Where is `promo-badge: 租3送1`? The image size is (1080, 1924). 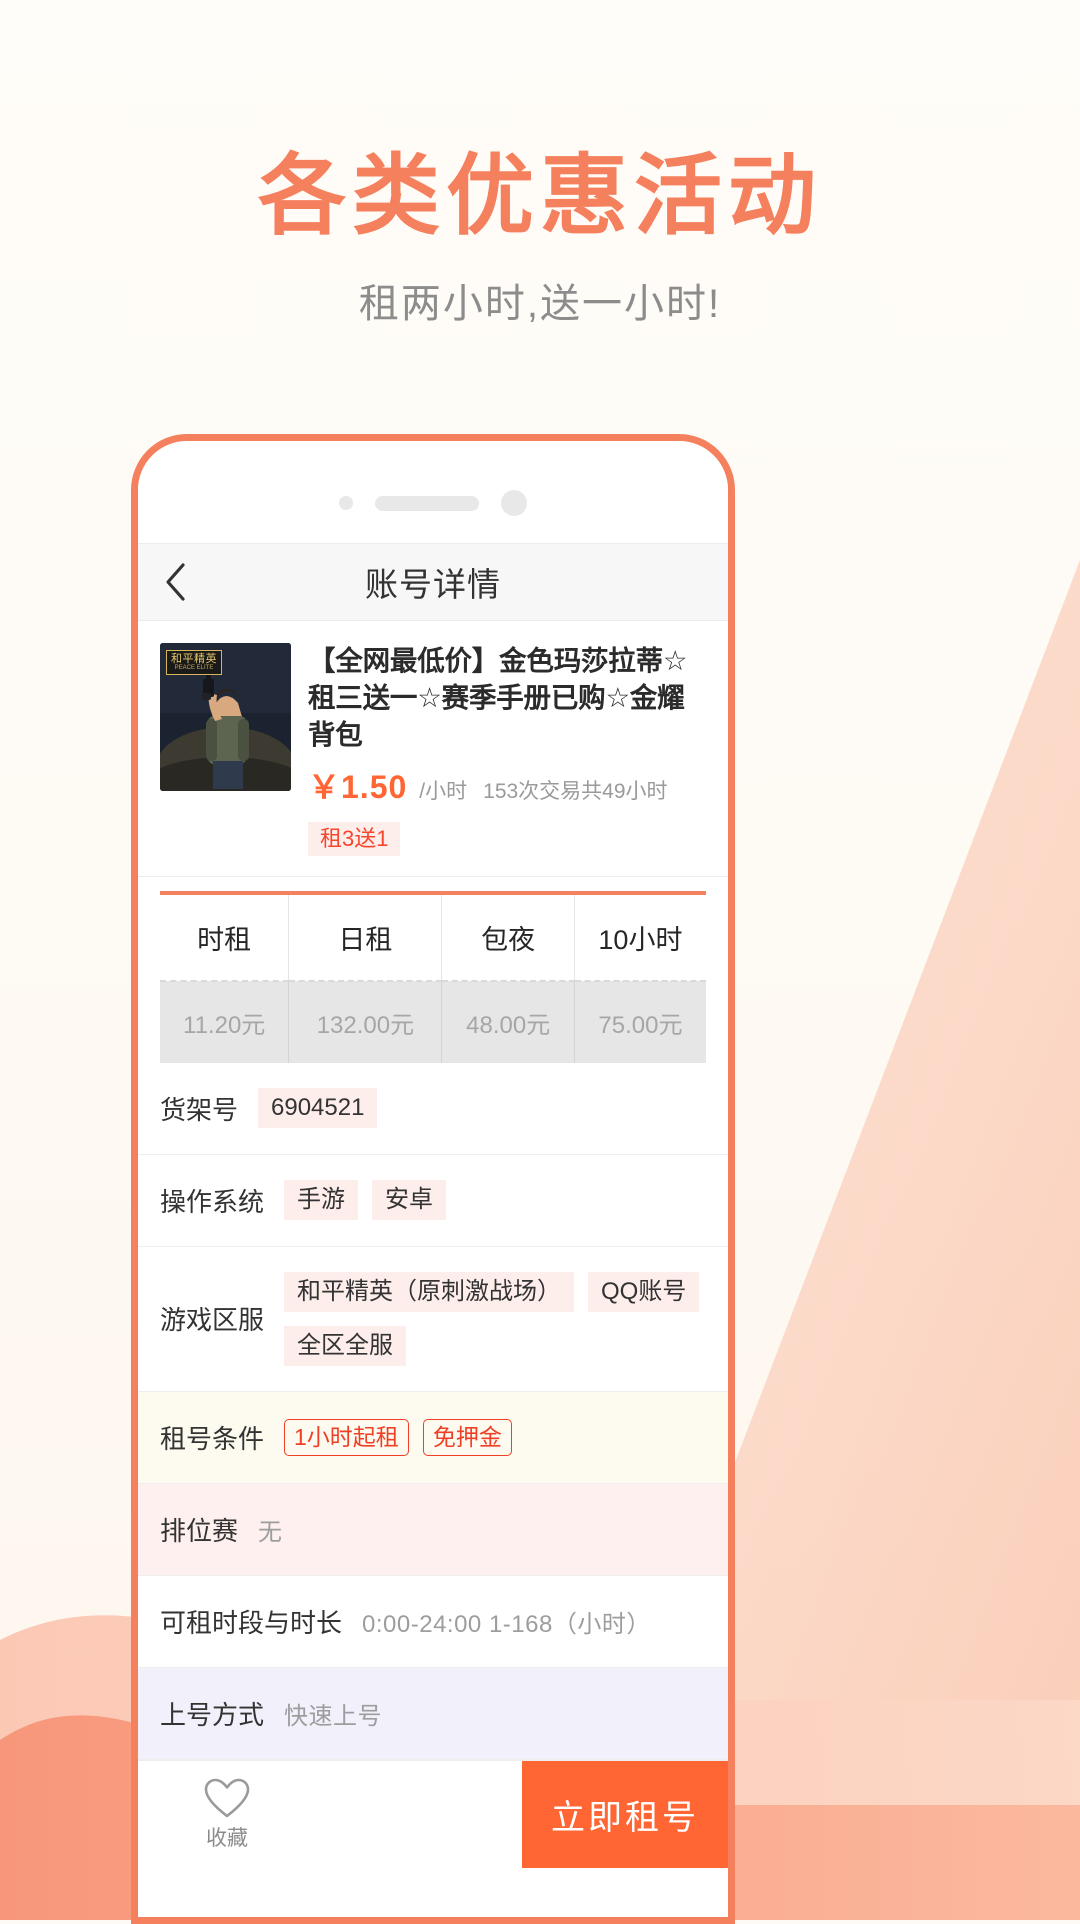
promo-badge: 租3送1 is located at coordinates (354, 838).